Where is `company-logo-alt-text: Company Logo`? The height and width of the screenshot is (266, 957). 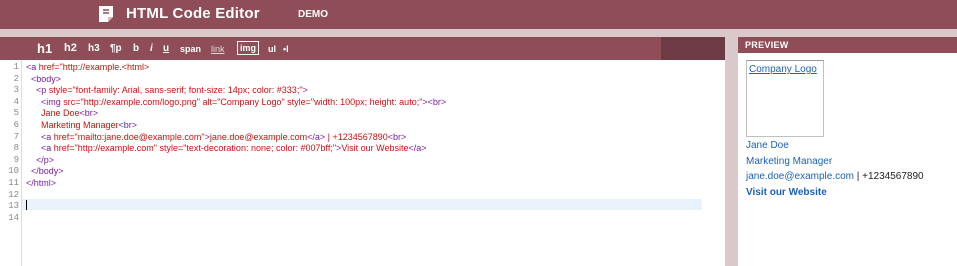 company-logo-alt-text: Company Logo is located at coordinates (783, 69).